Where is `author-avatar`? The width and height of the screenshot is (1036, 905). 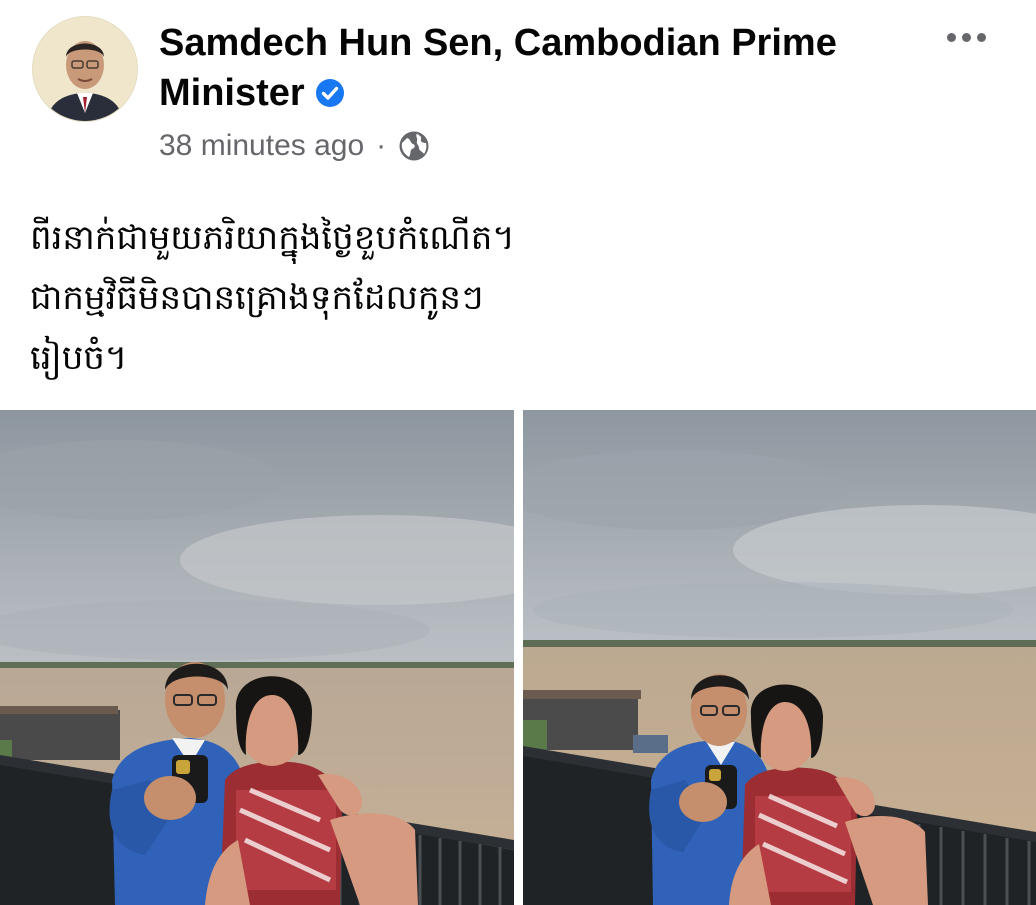 author-avatar is located at coordinates (85, 69).